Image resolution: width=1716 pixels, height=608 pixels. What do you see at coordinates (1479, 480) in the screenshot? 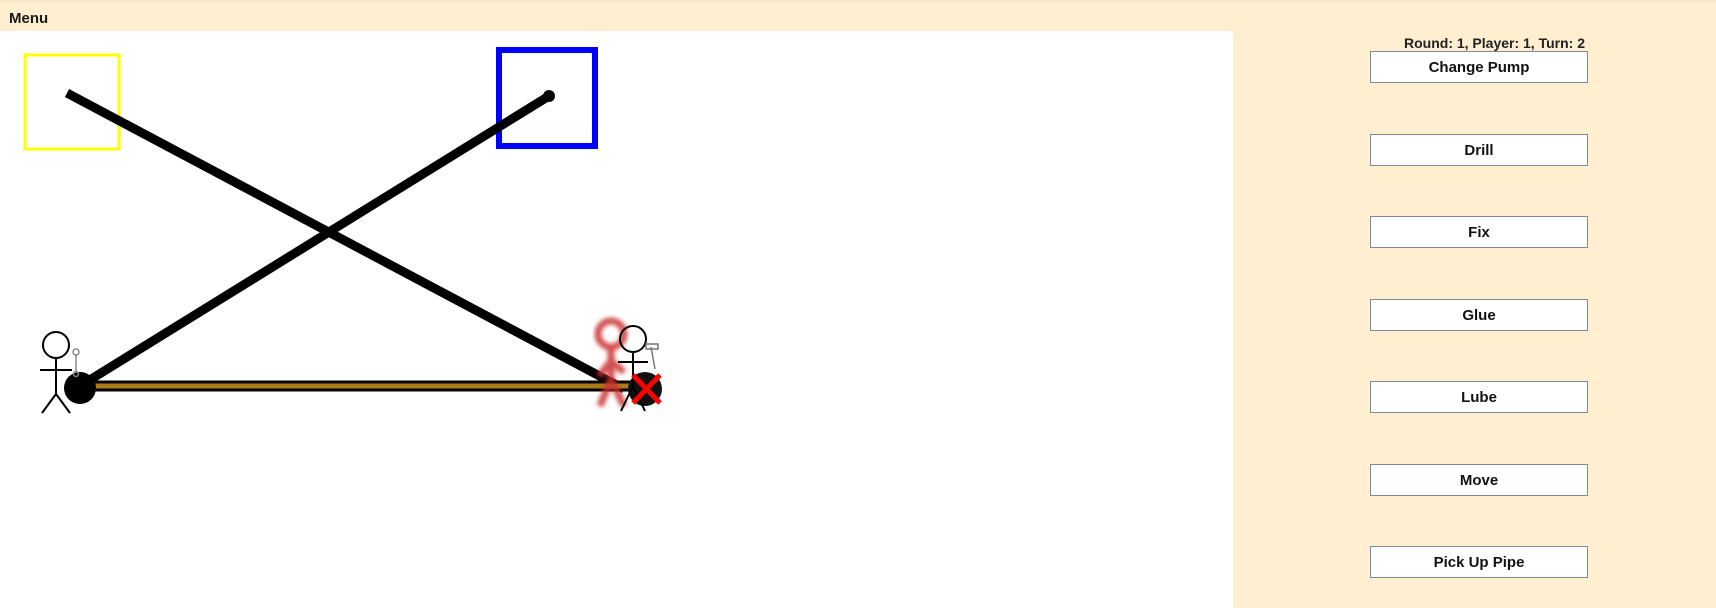
I see `move-button: Move` at bounding box center [1479, 480].